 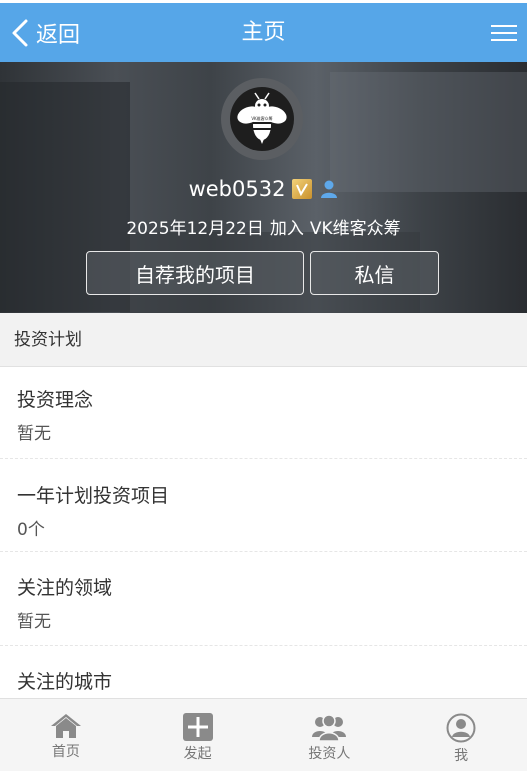 I want to click on tab-label: 投资人, so click(x=329, y=754).